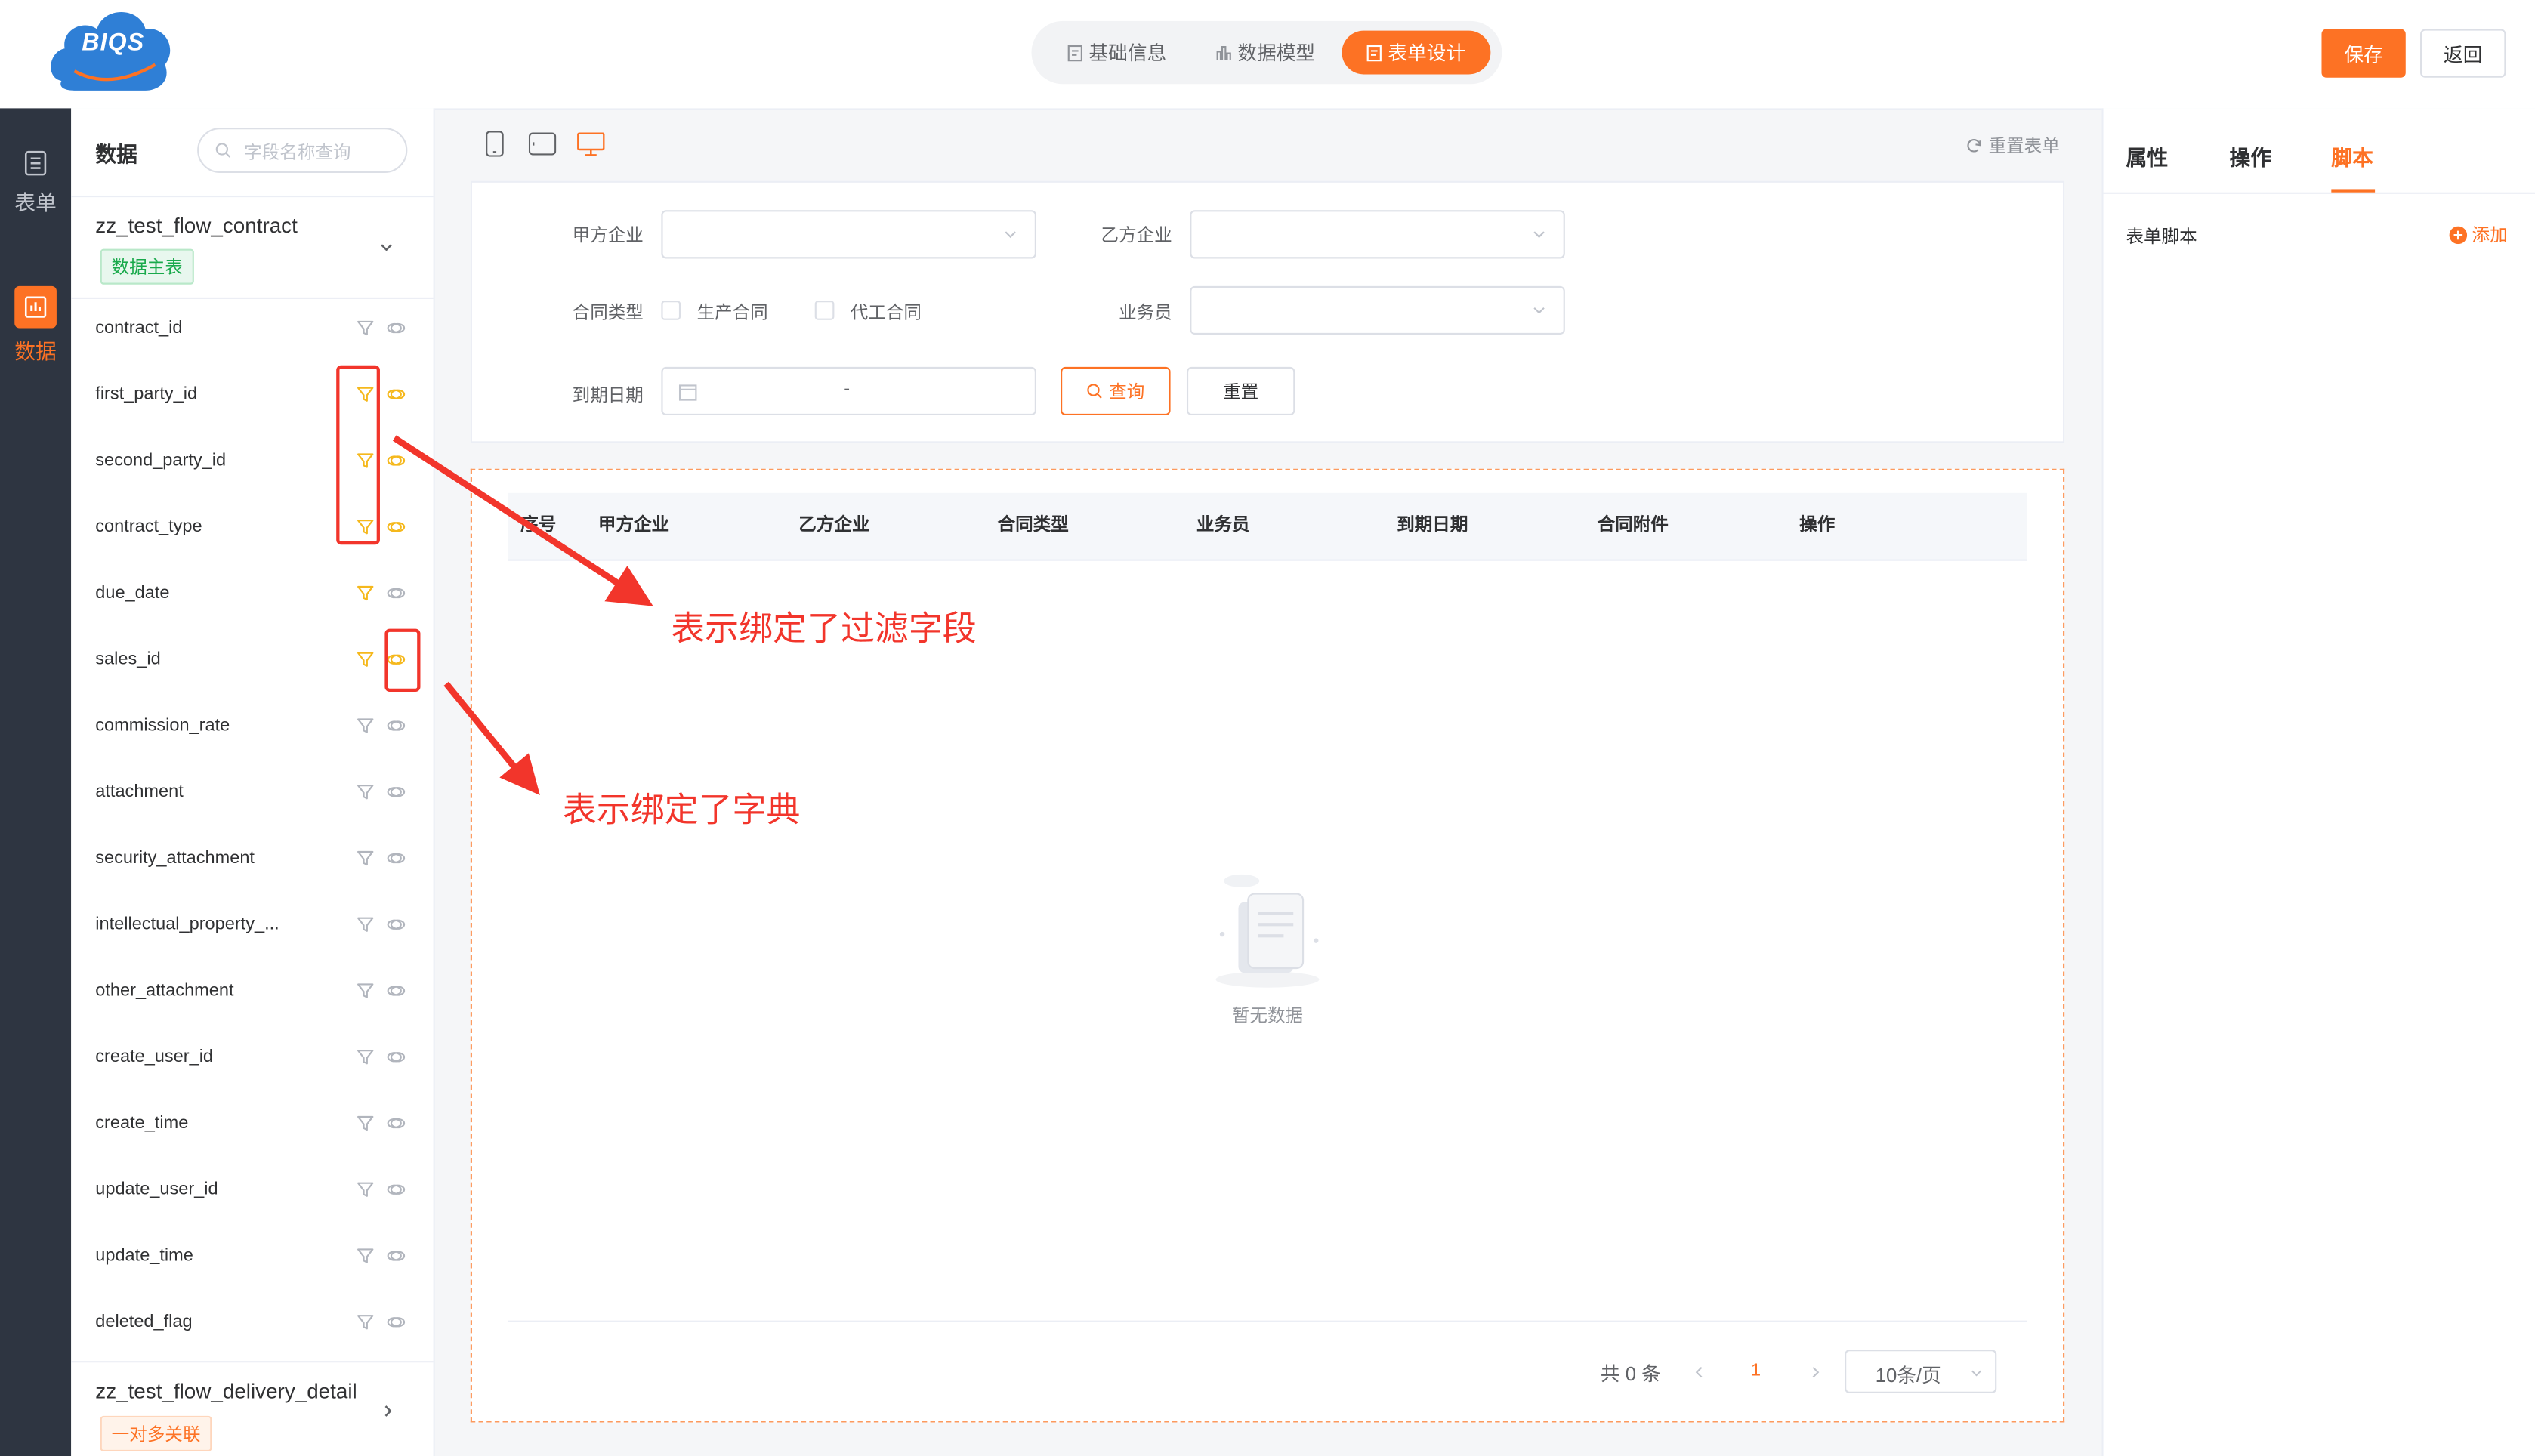 The height and width of the screenshot is (1456, 2535). What do you see at coordinates (523, 615) in the screenshot?
I see `annotation-arrows` at bounding box center [523, 615].